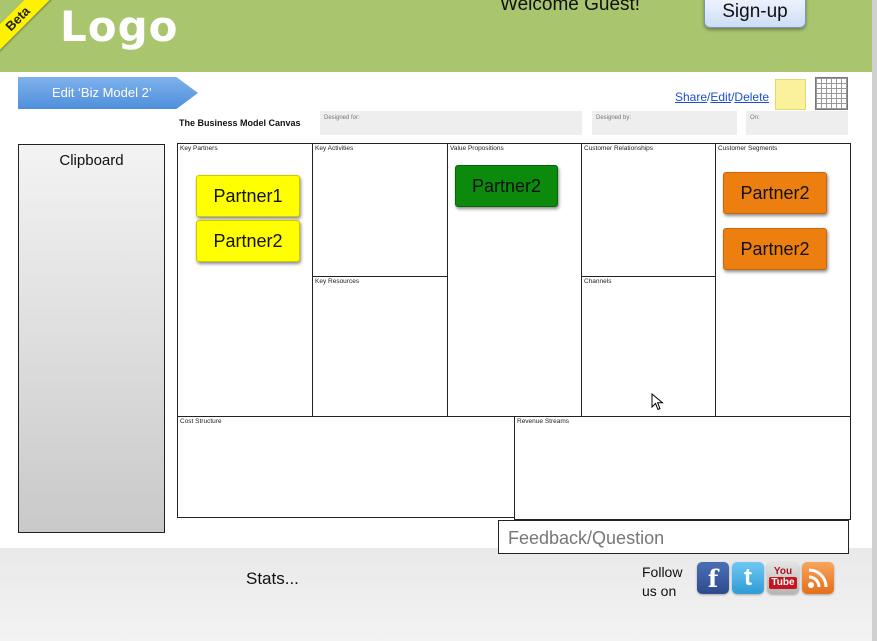 The height and width of the screenshot is (641, 877). I want to click on cell-key-resources: Key Resources, so click(380, 346).